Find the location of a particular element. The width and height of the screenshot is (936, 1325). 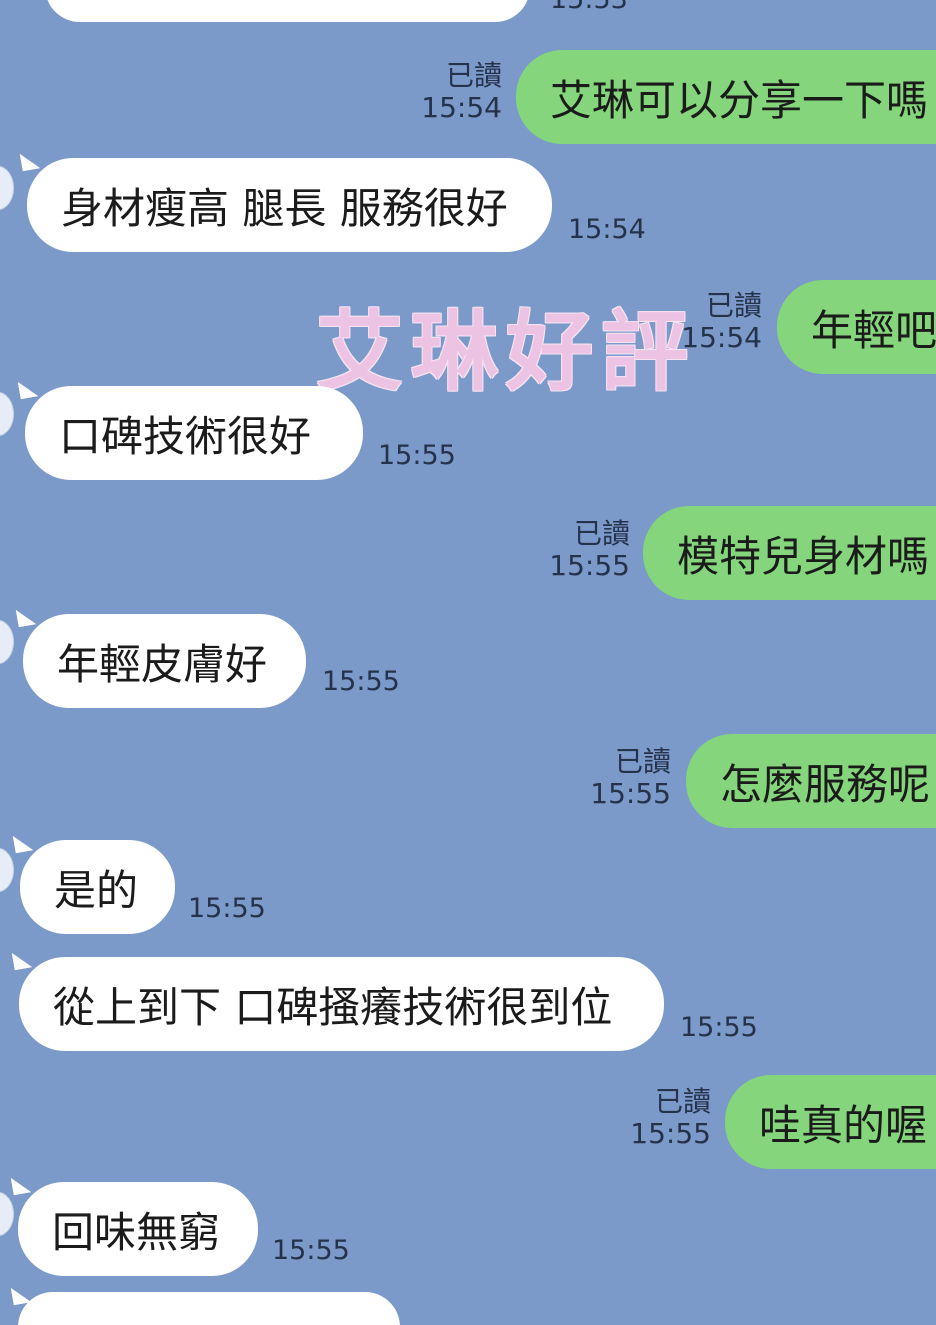

message-bubble-outgoing: 哇真的喔 is located at coordinates (830, 1122).